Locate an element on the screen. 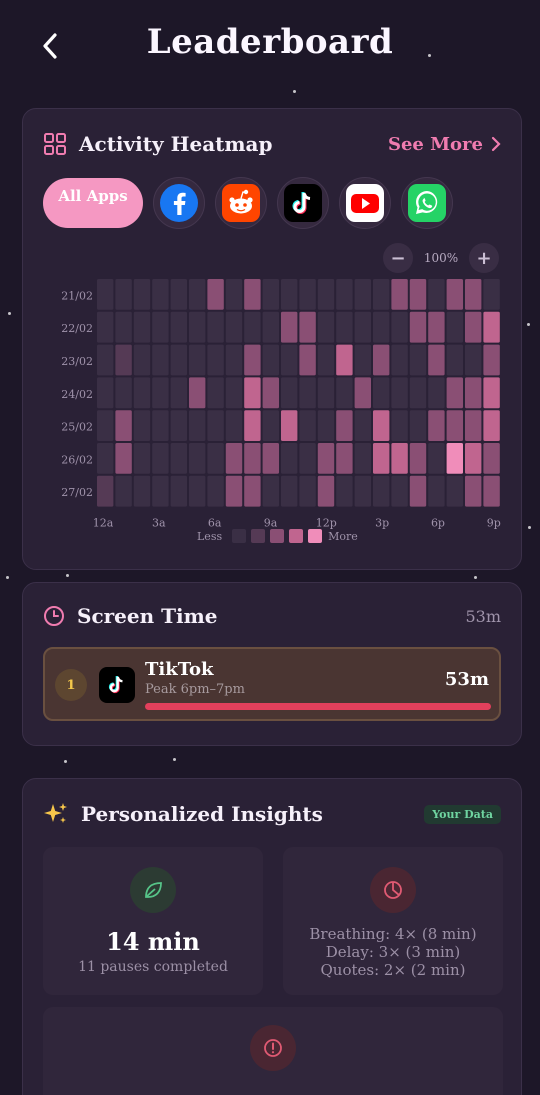  all-apps-chip: All Apps is located at coordinates (93, 203).